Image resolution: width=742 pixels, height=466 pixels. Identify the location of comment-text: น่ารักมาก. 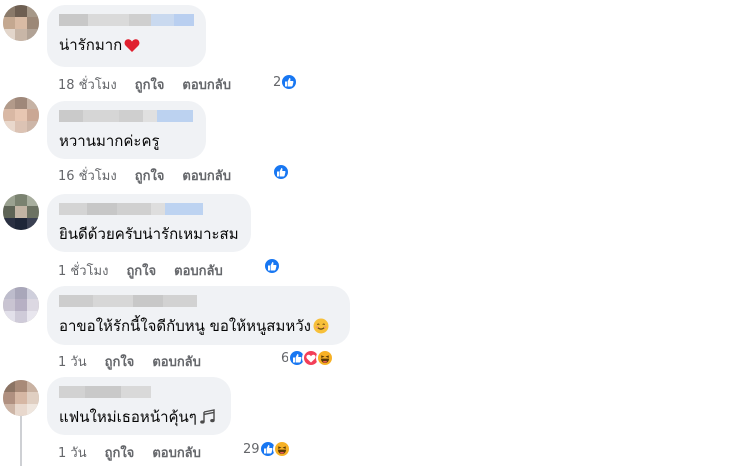
(91, 45).